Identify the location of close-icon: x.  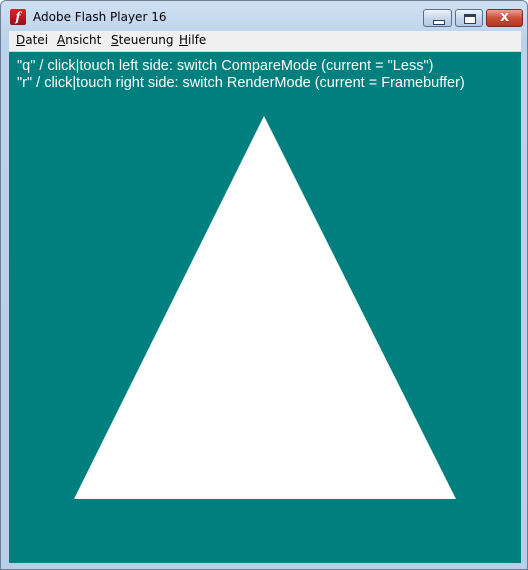
(504, 17).